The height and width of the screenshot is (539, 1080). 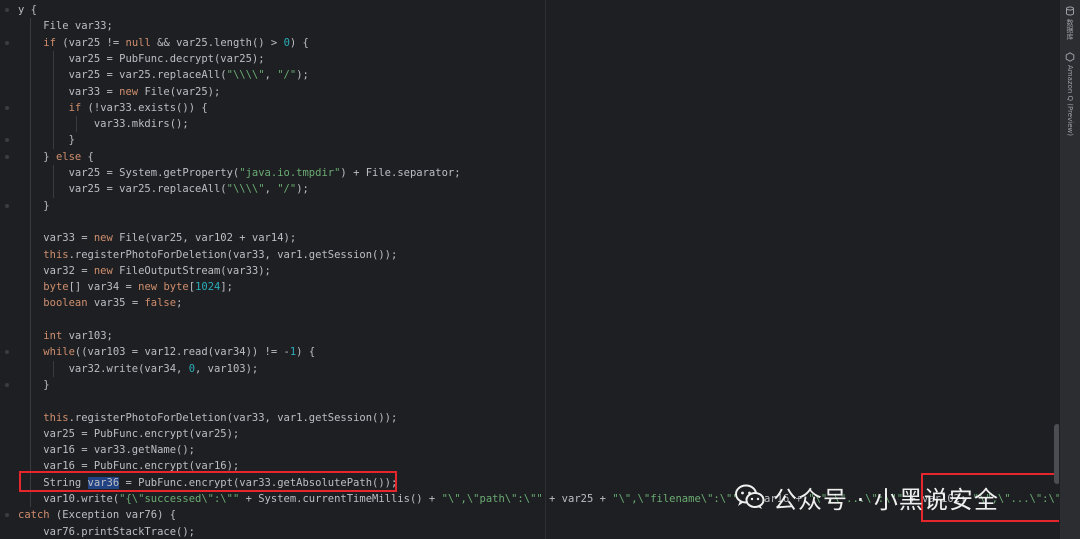 I want to click on code-token: this, so click(x=56, y=254).